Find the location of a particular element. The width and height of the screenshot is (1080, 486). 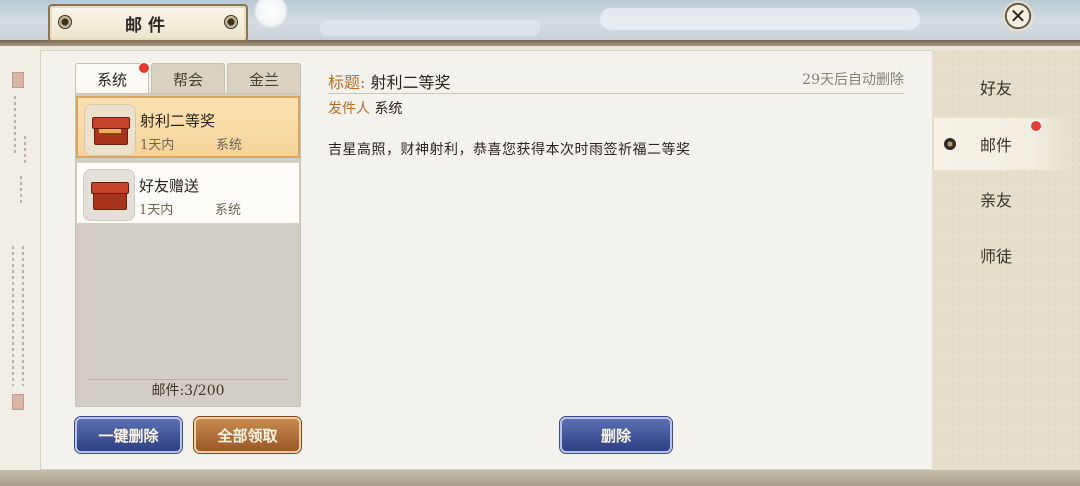

button-label: 删除 is located at coordinates (615, 435).